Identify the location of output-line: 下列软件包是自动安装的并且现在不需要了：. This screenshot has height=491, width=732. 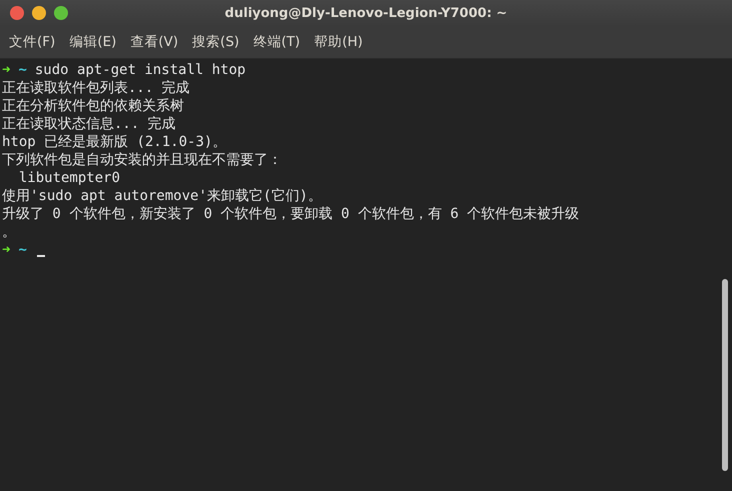
(142, 160).